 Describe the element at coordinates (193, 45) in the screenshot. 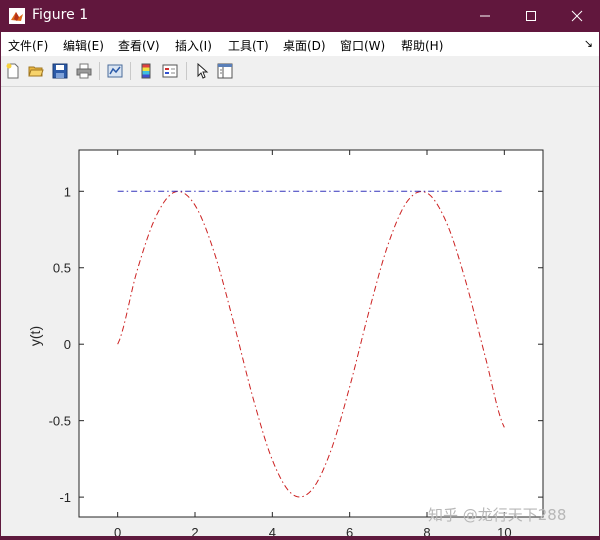

I see `menu-insert: 插入(I)` at that location.